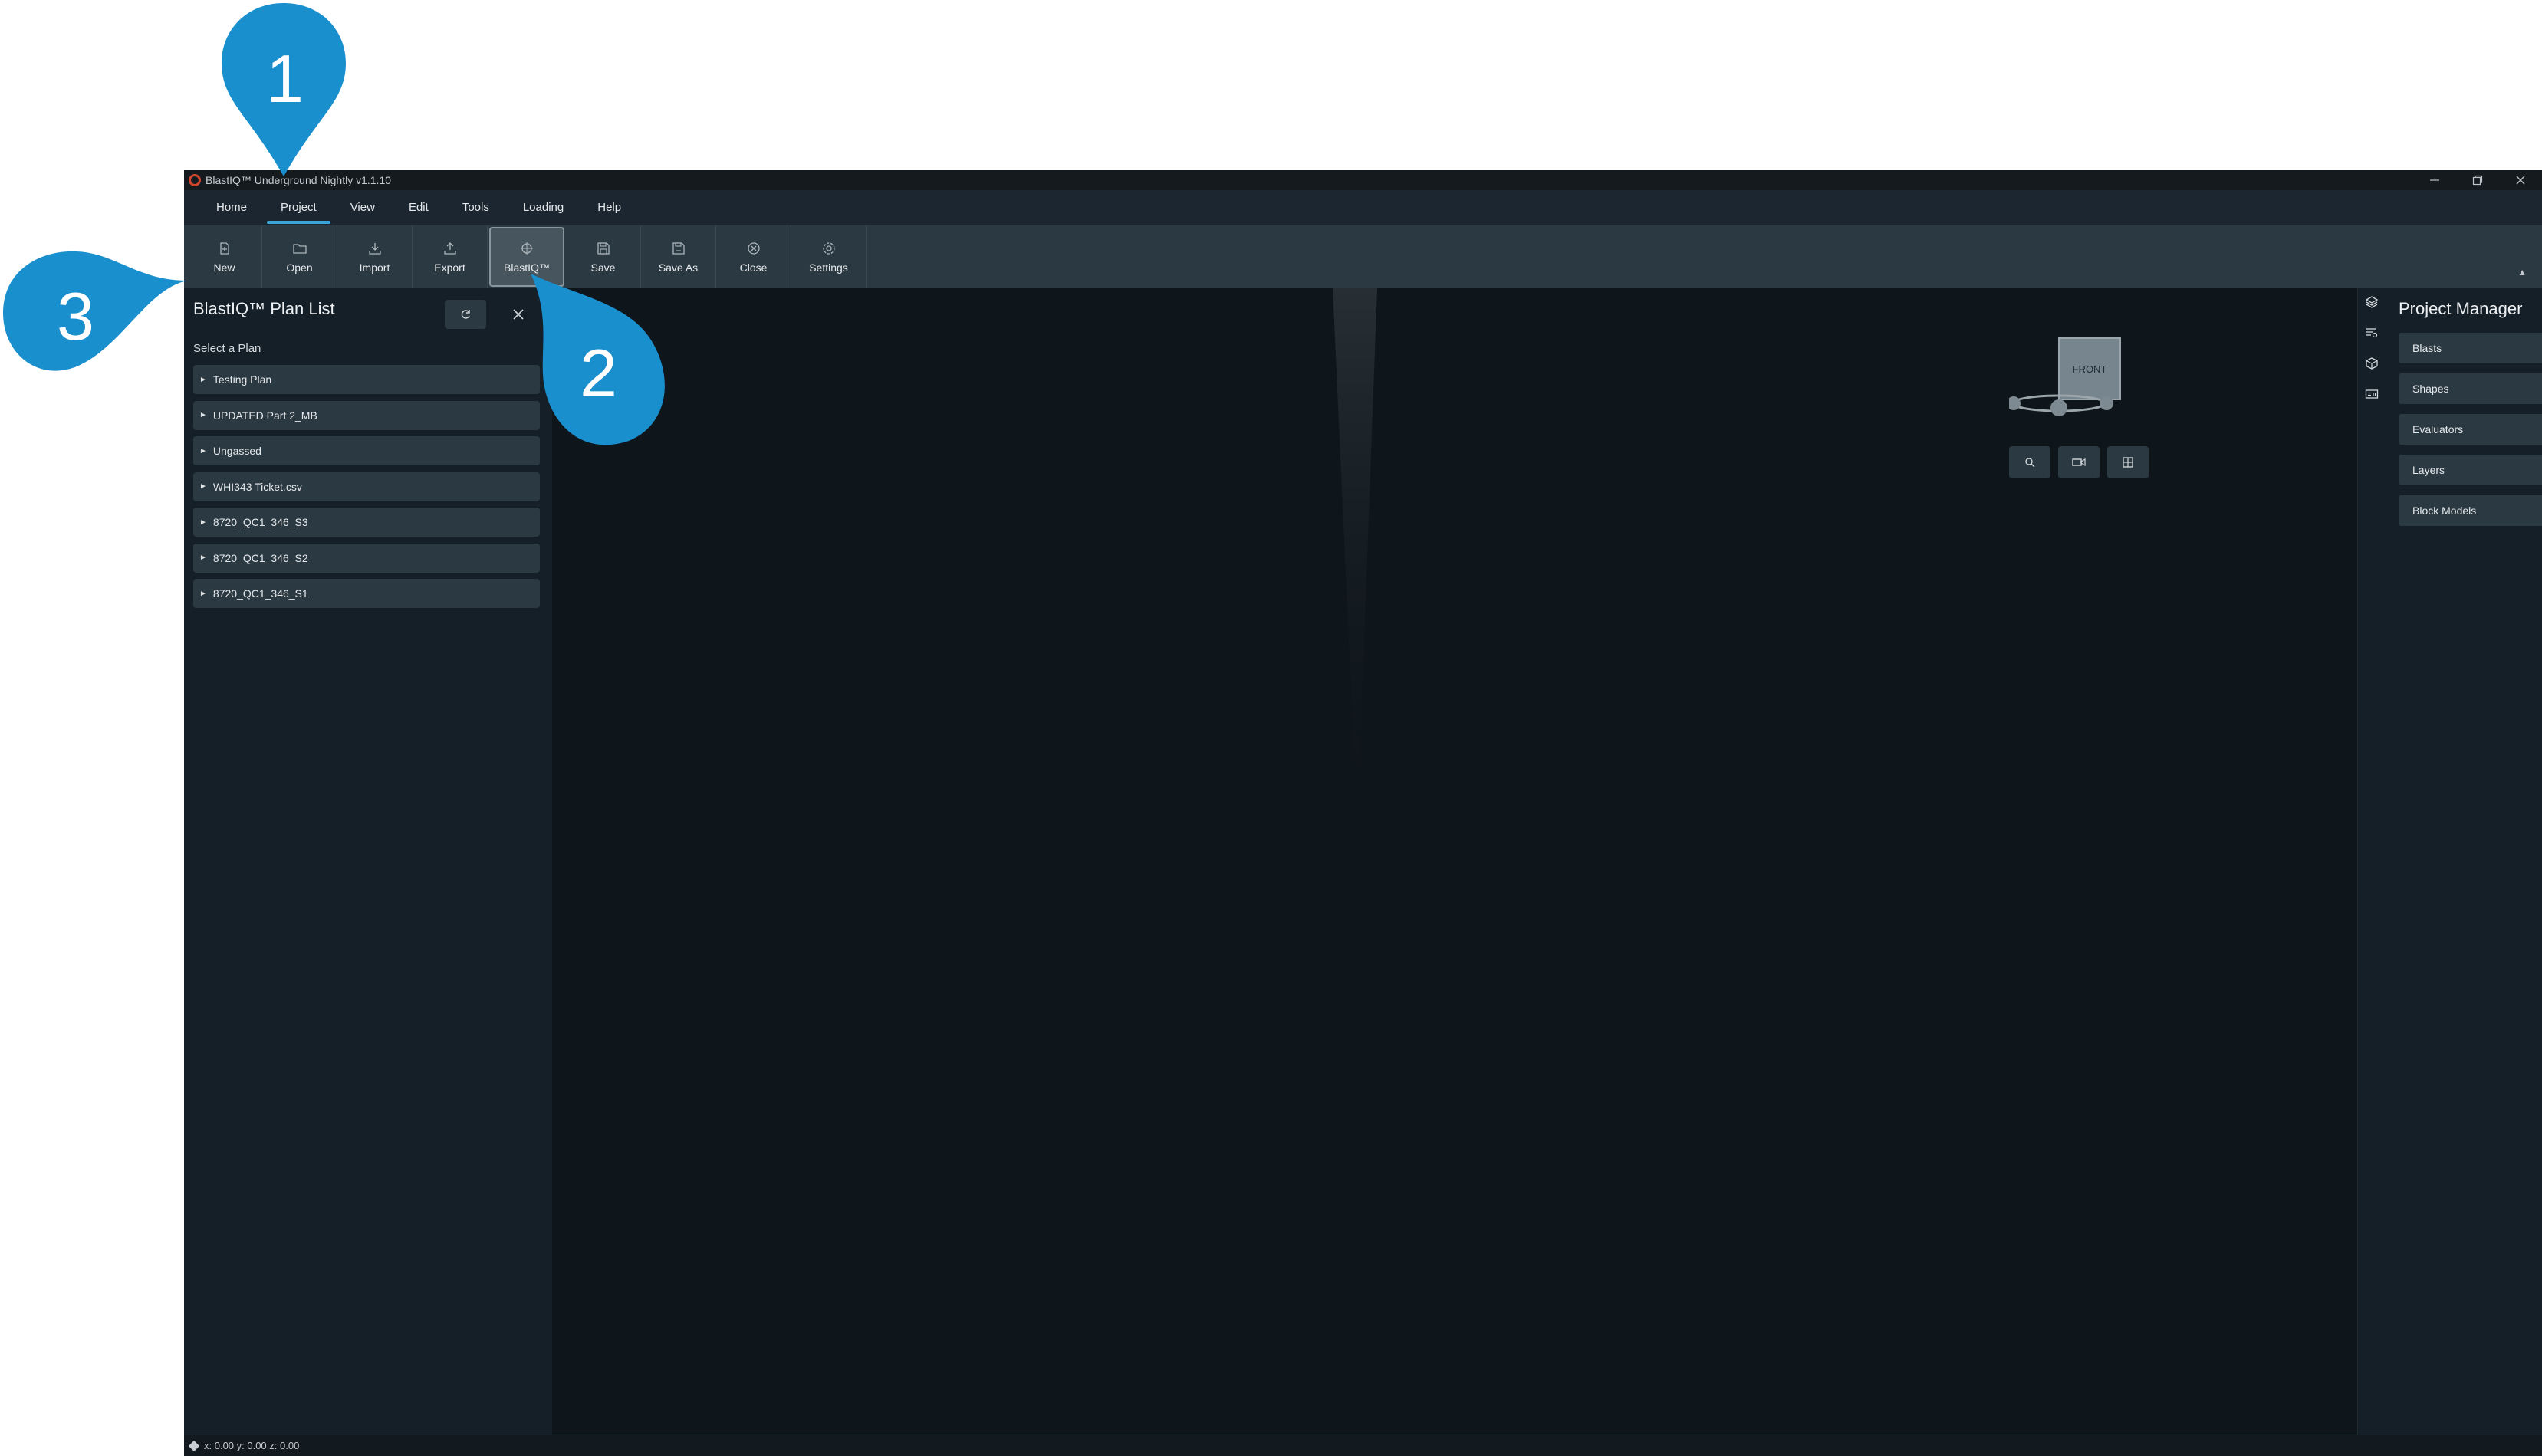  What do you see at coordinates (237, 451) in the screenshot?
I see `plan-item-label: Ungassed` at bounding box center [237, 451].